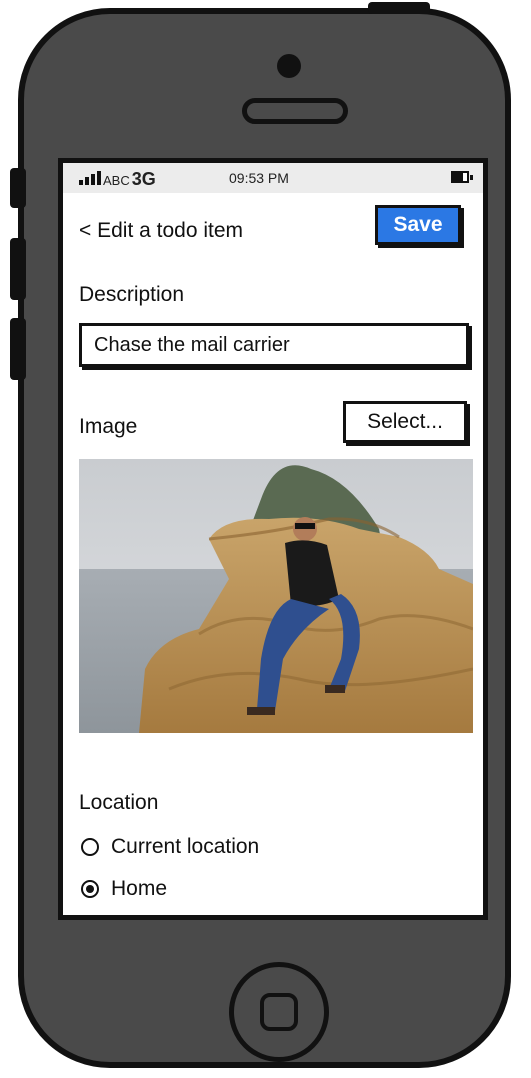 The image size is (531, 1078). Describe the element at coordinates (132, 294) in the screenshot. I see `description-label: Description` at that location.